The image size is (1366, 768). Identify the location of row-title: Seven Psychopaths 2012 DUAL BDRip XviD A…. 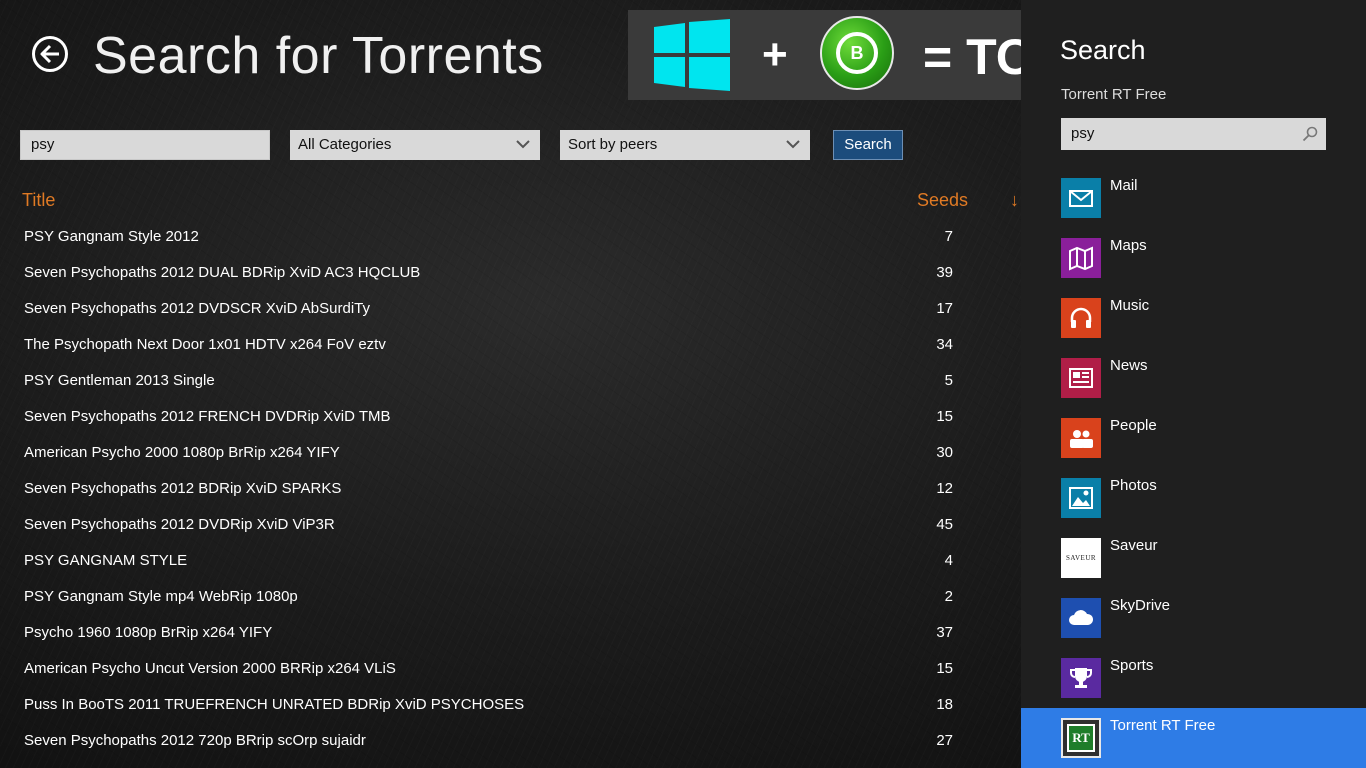
(222, 272).